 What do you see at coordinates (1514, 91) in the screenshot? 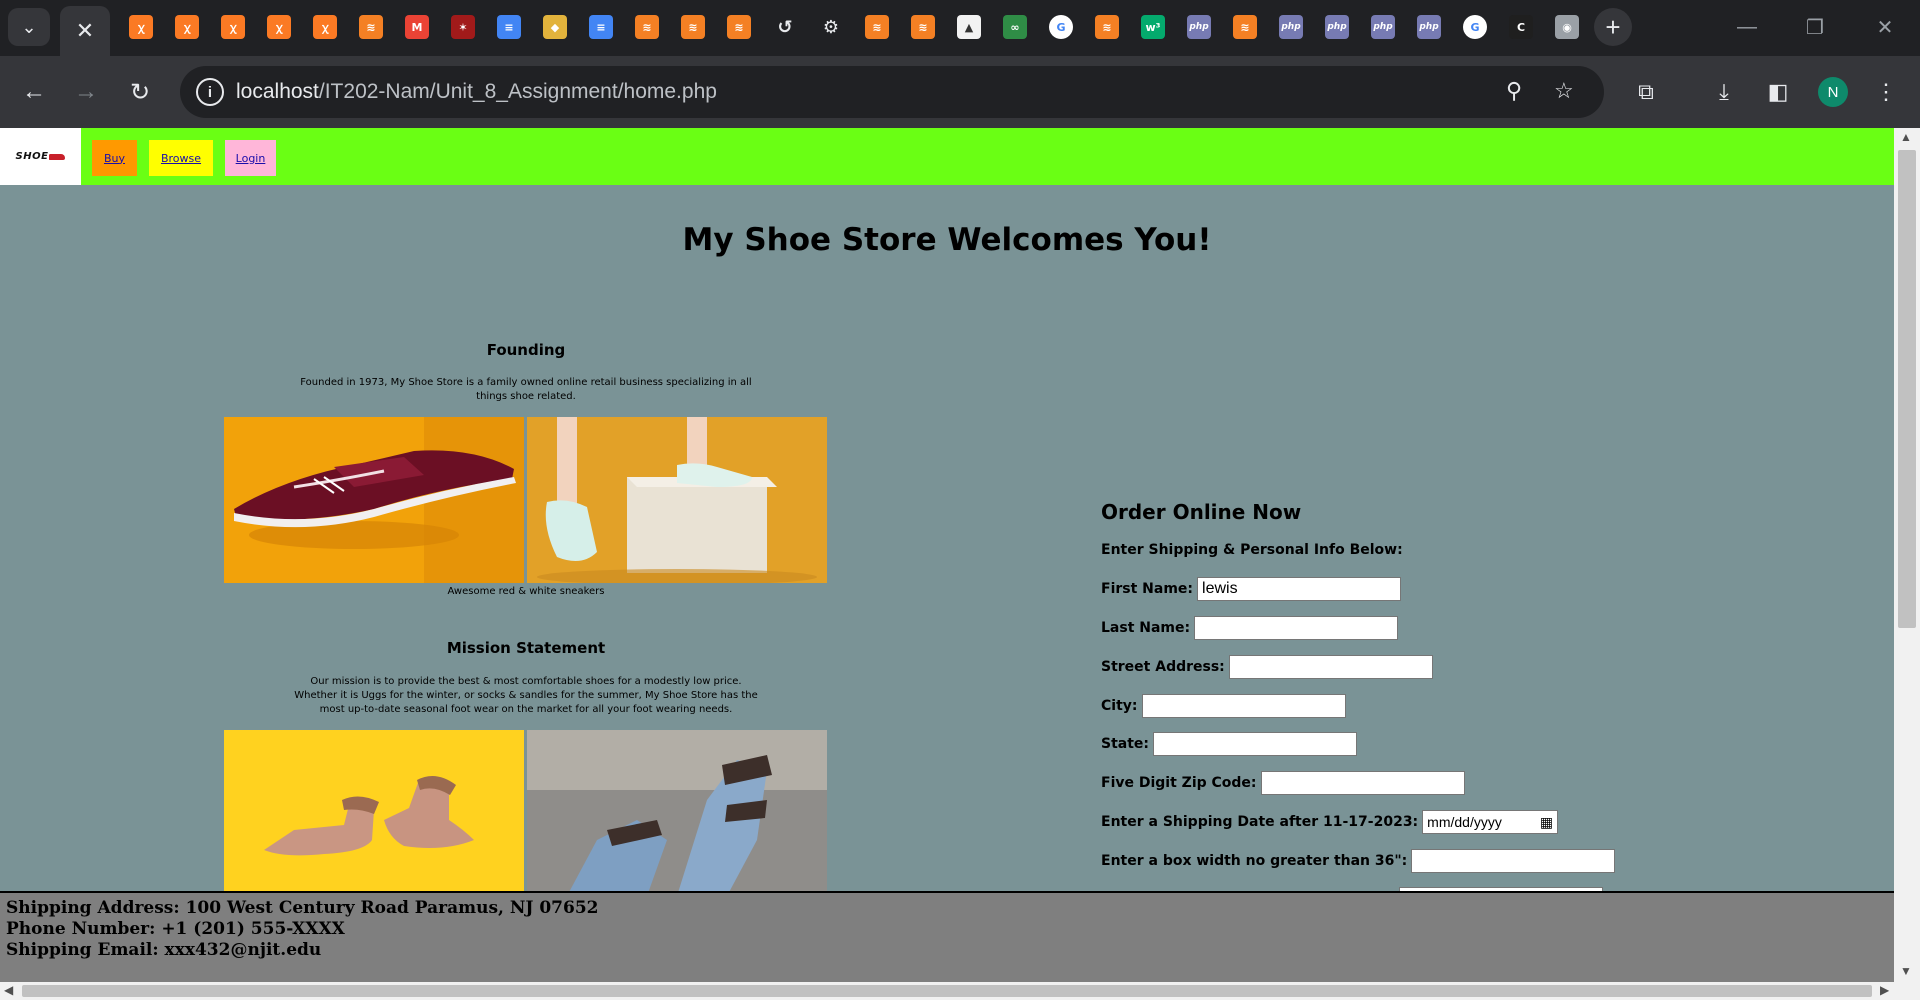
I see `zoom-icon: ⚲` at bounding box center [1514, 91].